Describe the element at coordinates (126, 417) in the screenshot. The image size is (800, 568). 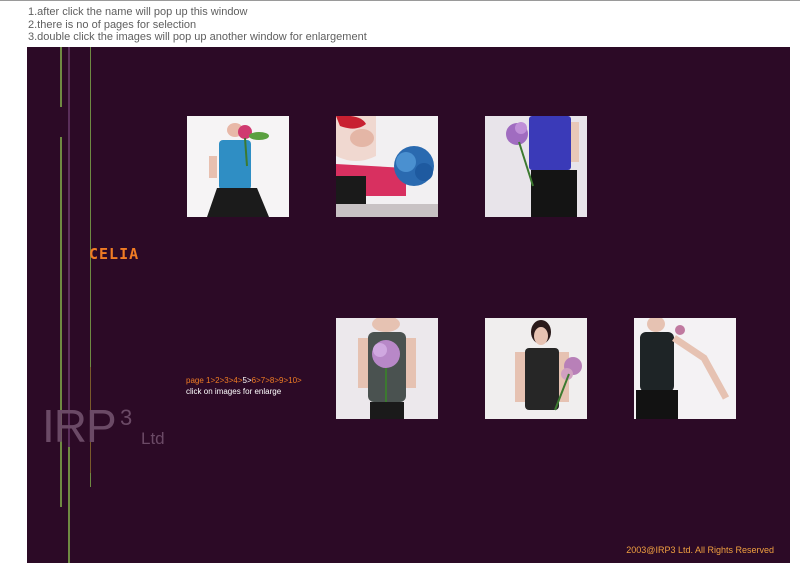
I see `logo-superscript: 3` at that location.